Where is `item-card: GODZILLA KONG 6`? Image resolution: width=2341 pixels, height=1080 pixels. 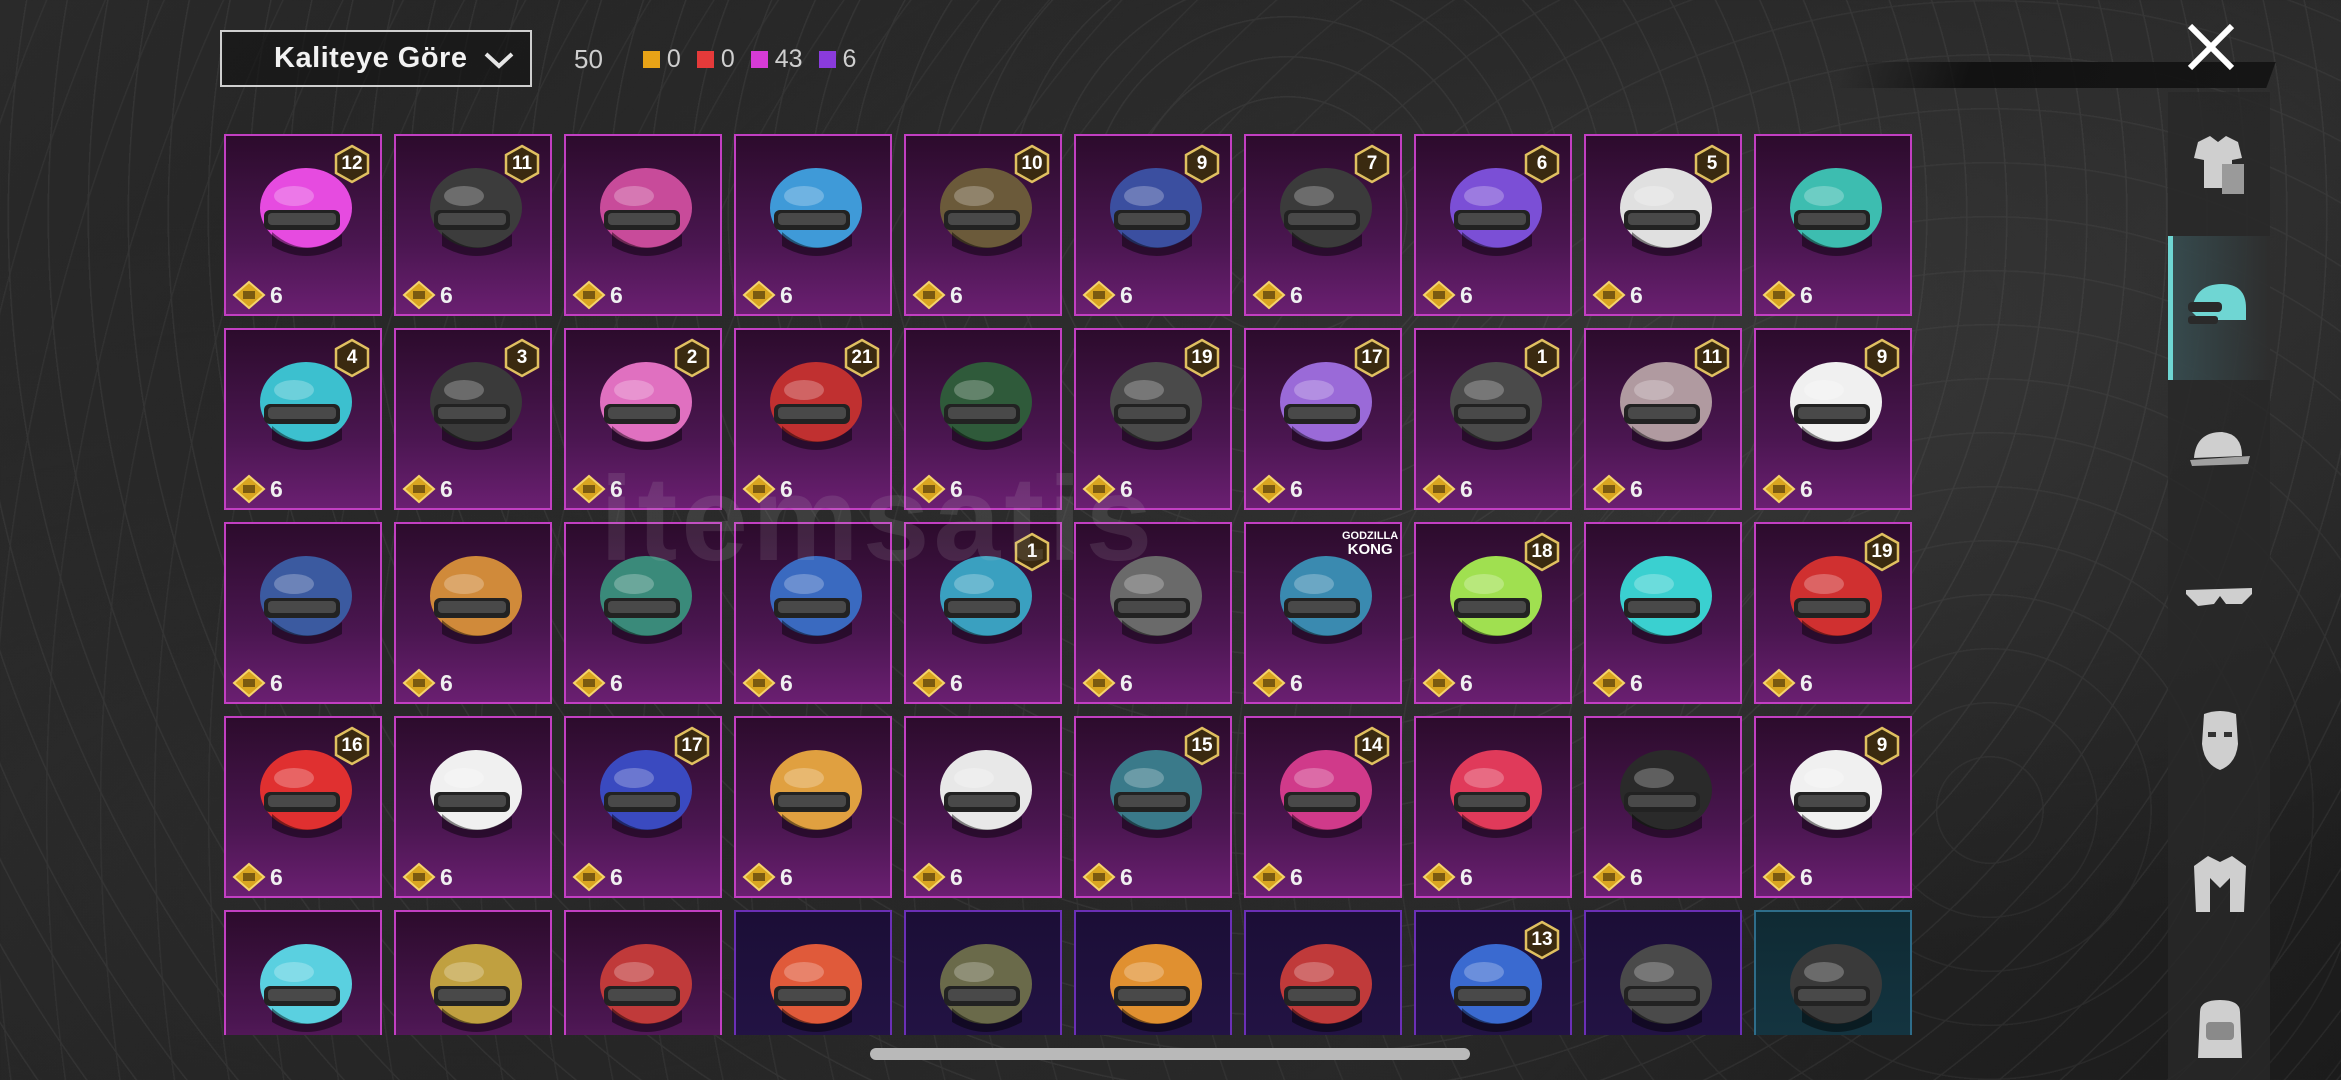 item-card: GODZILLA KONG 6 is located at coordinates (1323, 613).